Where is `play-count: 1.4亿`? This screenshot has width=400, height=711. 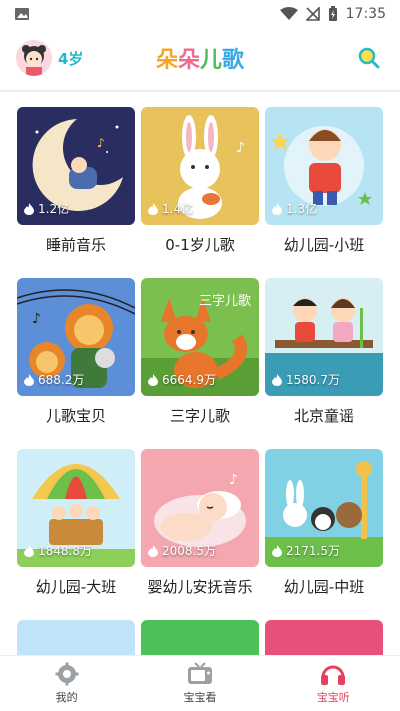
play-count: 1.4亿 is located at coordinates (170, 208).